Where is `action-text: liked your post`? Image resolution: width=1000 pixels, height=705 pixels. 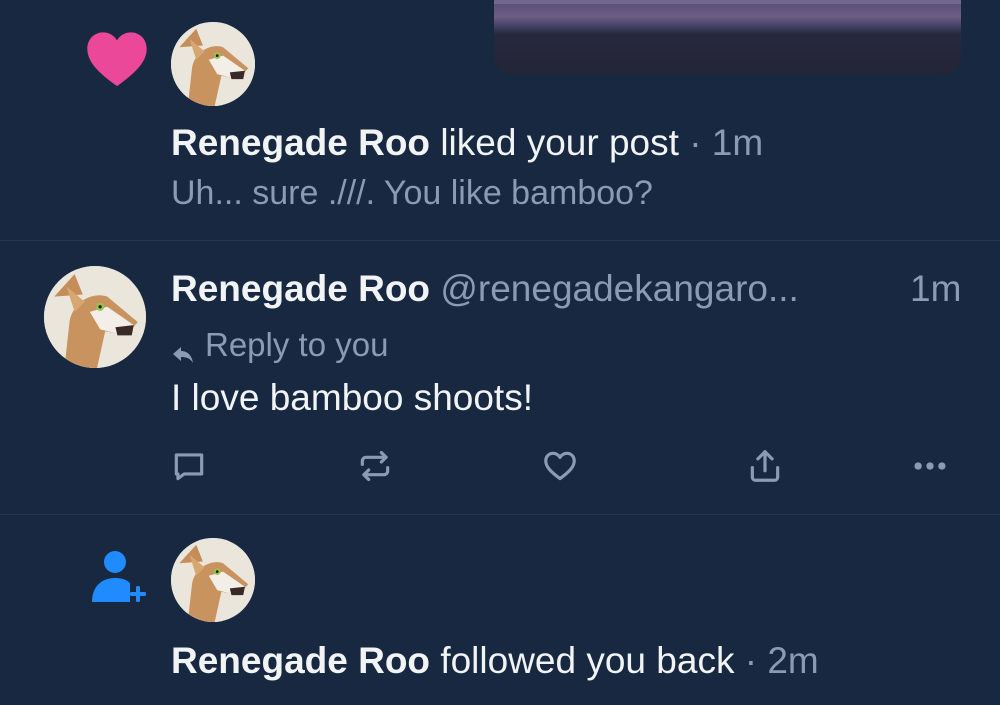 action-text: liked your post is located at coordinates (559, 142).